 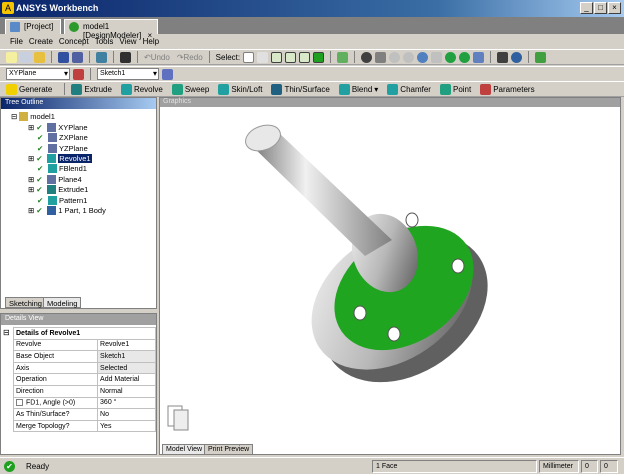 I want to click on parameters-button: Parameters, so click(x=507, y=89).